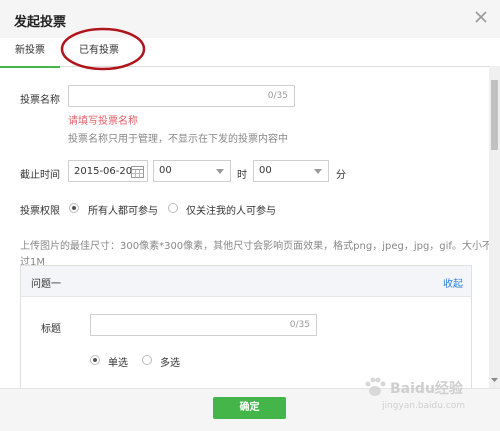  What do you see at coordinates (40, 175) in the screenshot?
I see `deadline-label: 截止时间` at bounding box center [40, 175].